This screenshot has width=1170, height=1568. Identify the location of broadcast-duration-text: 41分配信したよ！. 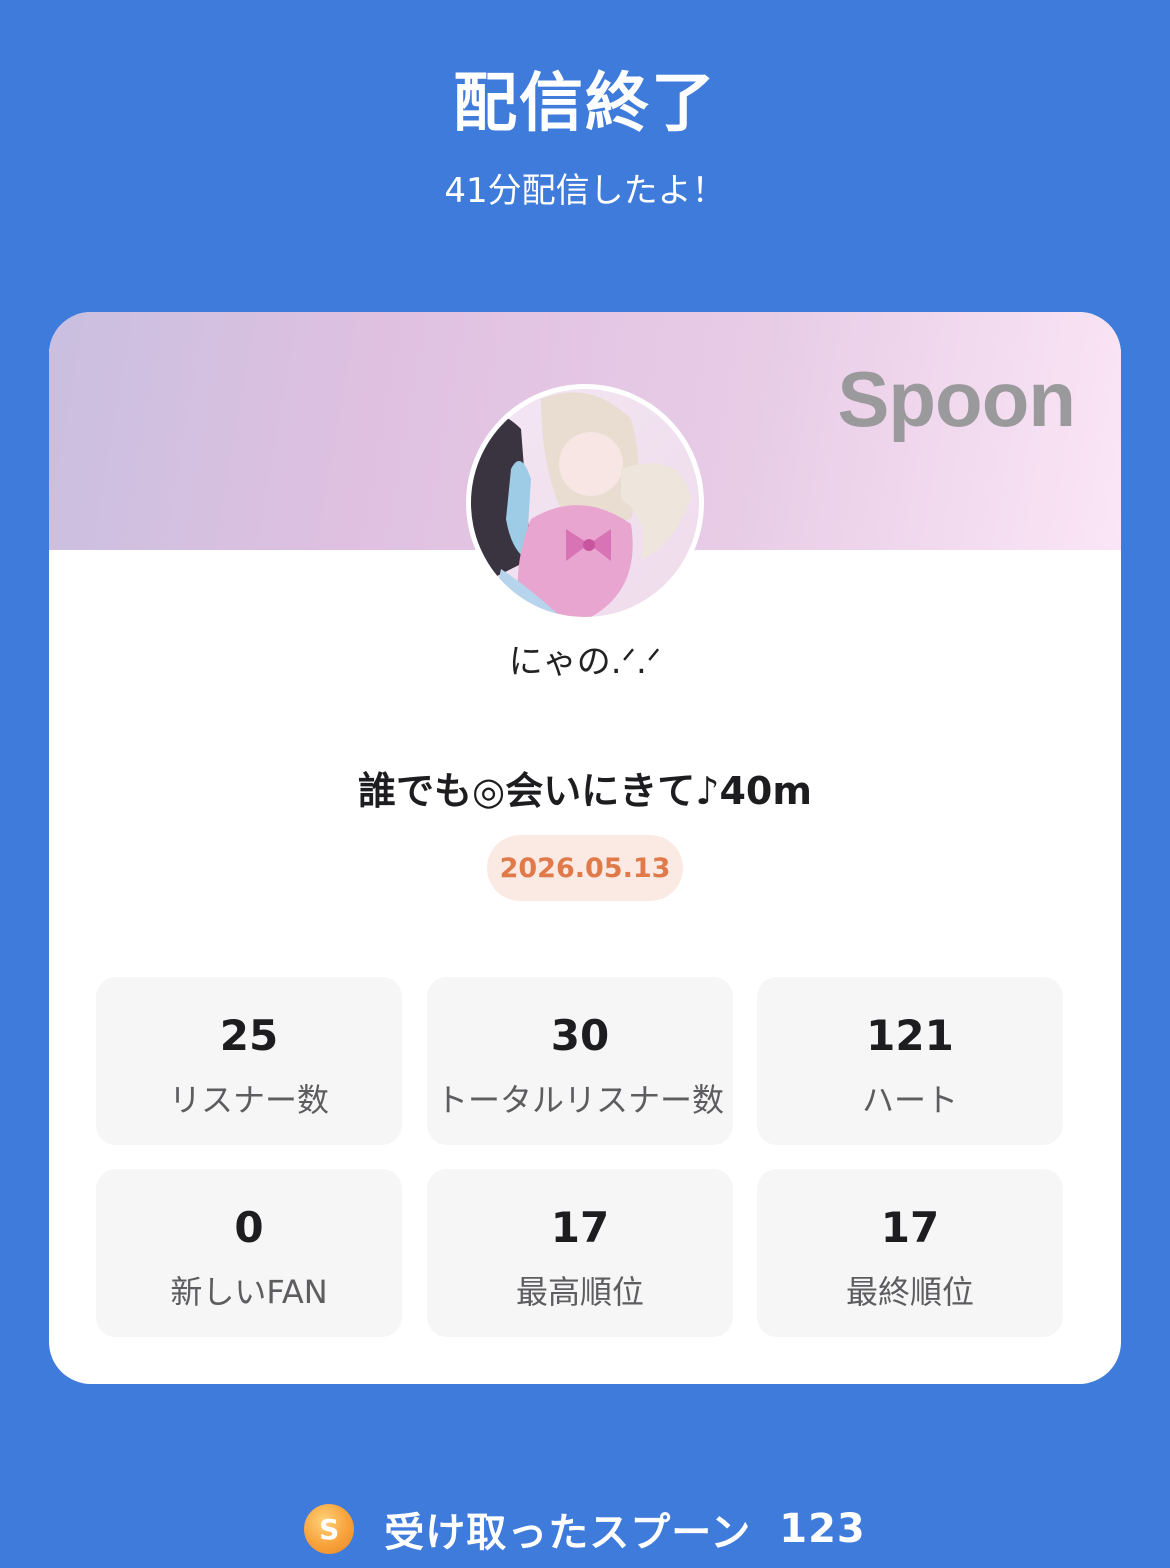
(585, 191).